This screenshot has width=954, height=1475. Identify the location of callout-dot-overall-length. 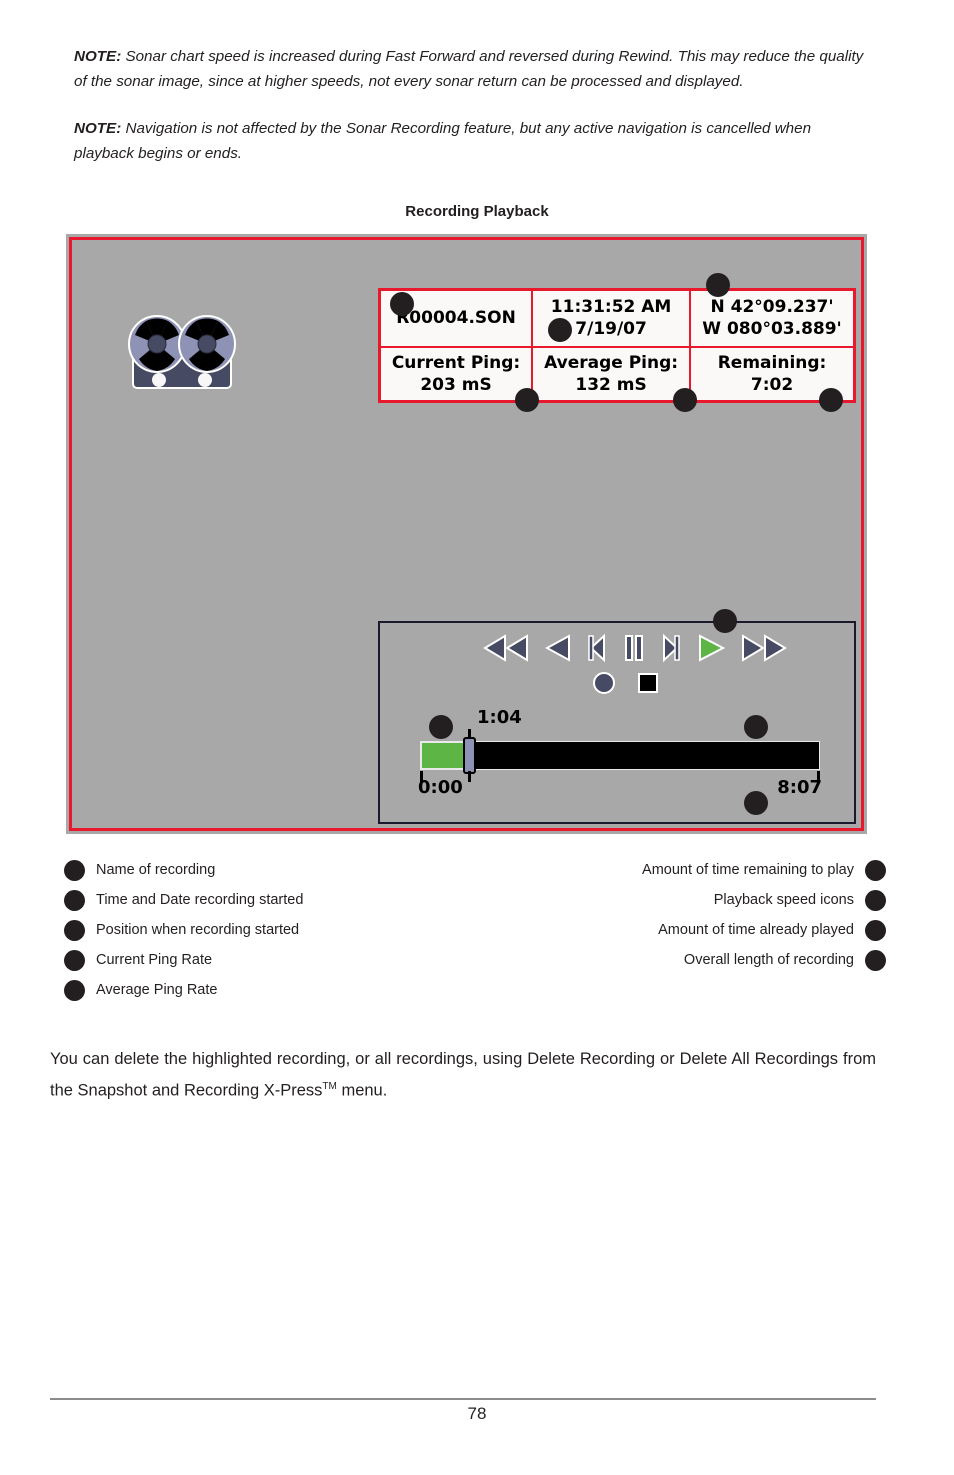
(756, 803).